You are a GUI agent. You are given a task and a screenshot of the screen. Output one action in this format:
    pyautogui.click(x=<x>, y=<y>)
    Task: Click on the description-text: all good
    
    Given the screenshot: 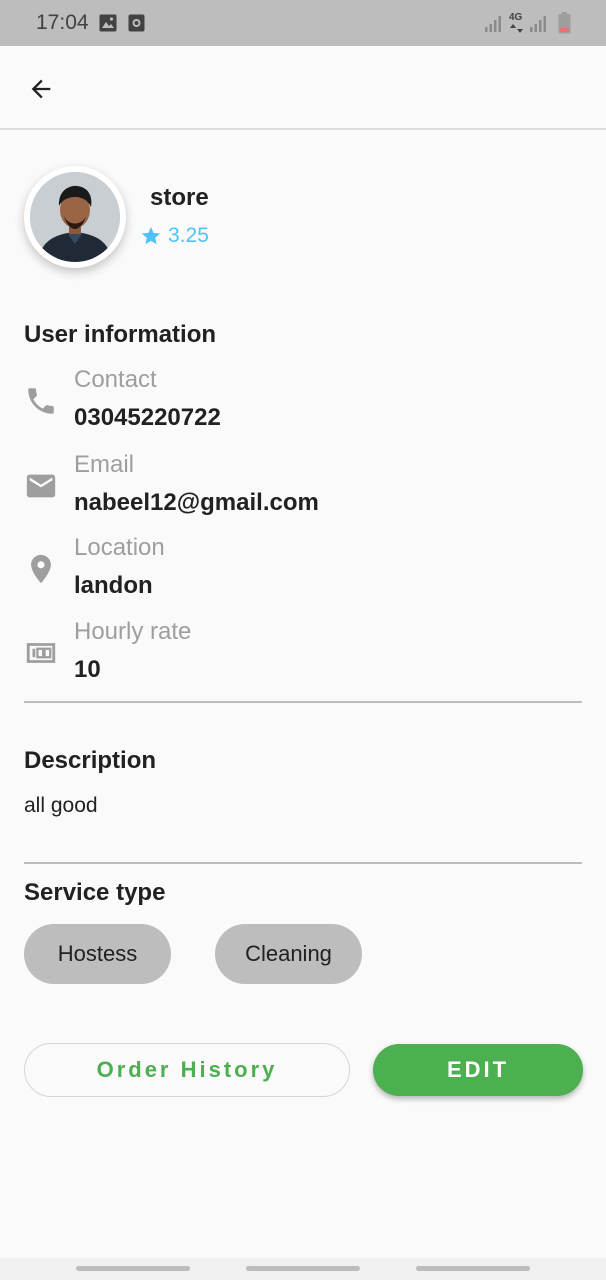 What is the action you would take?
    pyautogui.click(x=61, y=805)
    